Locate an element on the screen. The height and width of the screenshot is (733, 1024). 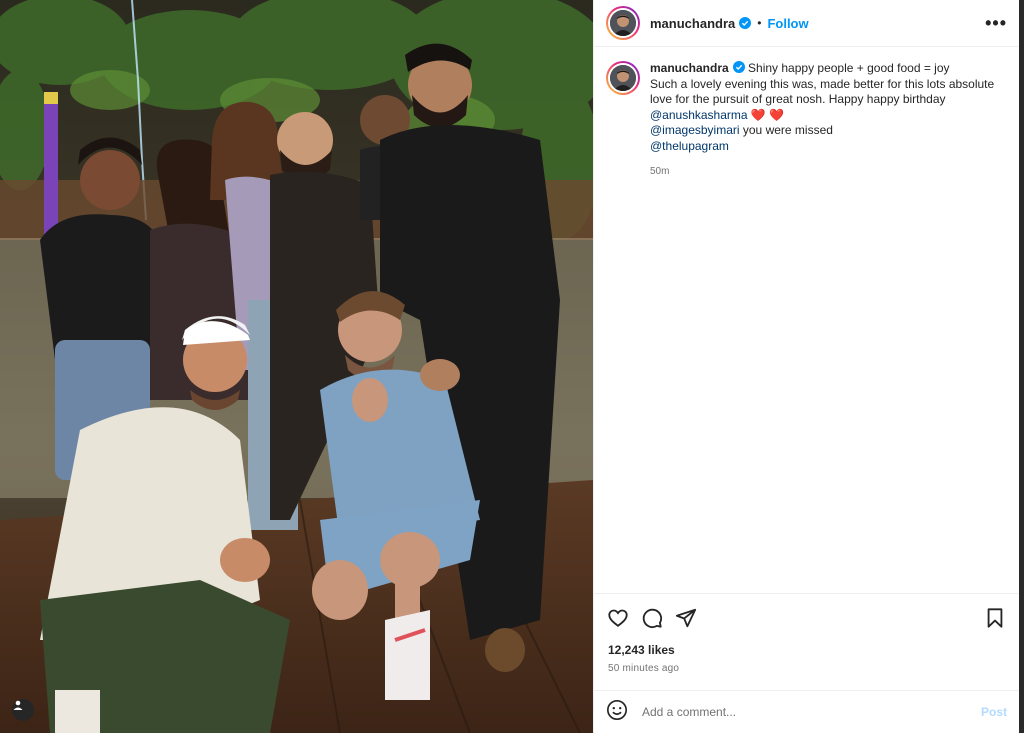
post-comment-button: Post is located at coordinates (994, 712).